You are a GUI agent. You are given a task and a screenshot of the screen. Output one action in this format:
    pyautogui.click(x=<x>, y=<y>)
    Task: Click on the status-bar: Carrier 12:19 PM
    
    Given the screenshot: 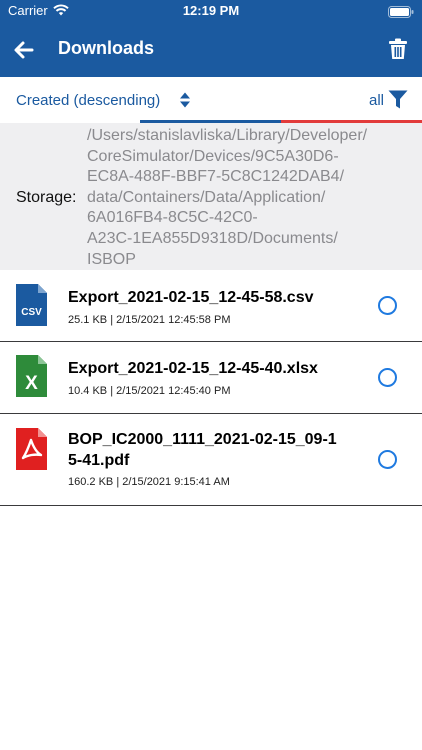 What is the action you would take?
    pyautogui.click(x=211, y=11)
    